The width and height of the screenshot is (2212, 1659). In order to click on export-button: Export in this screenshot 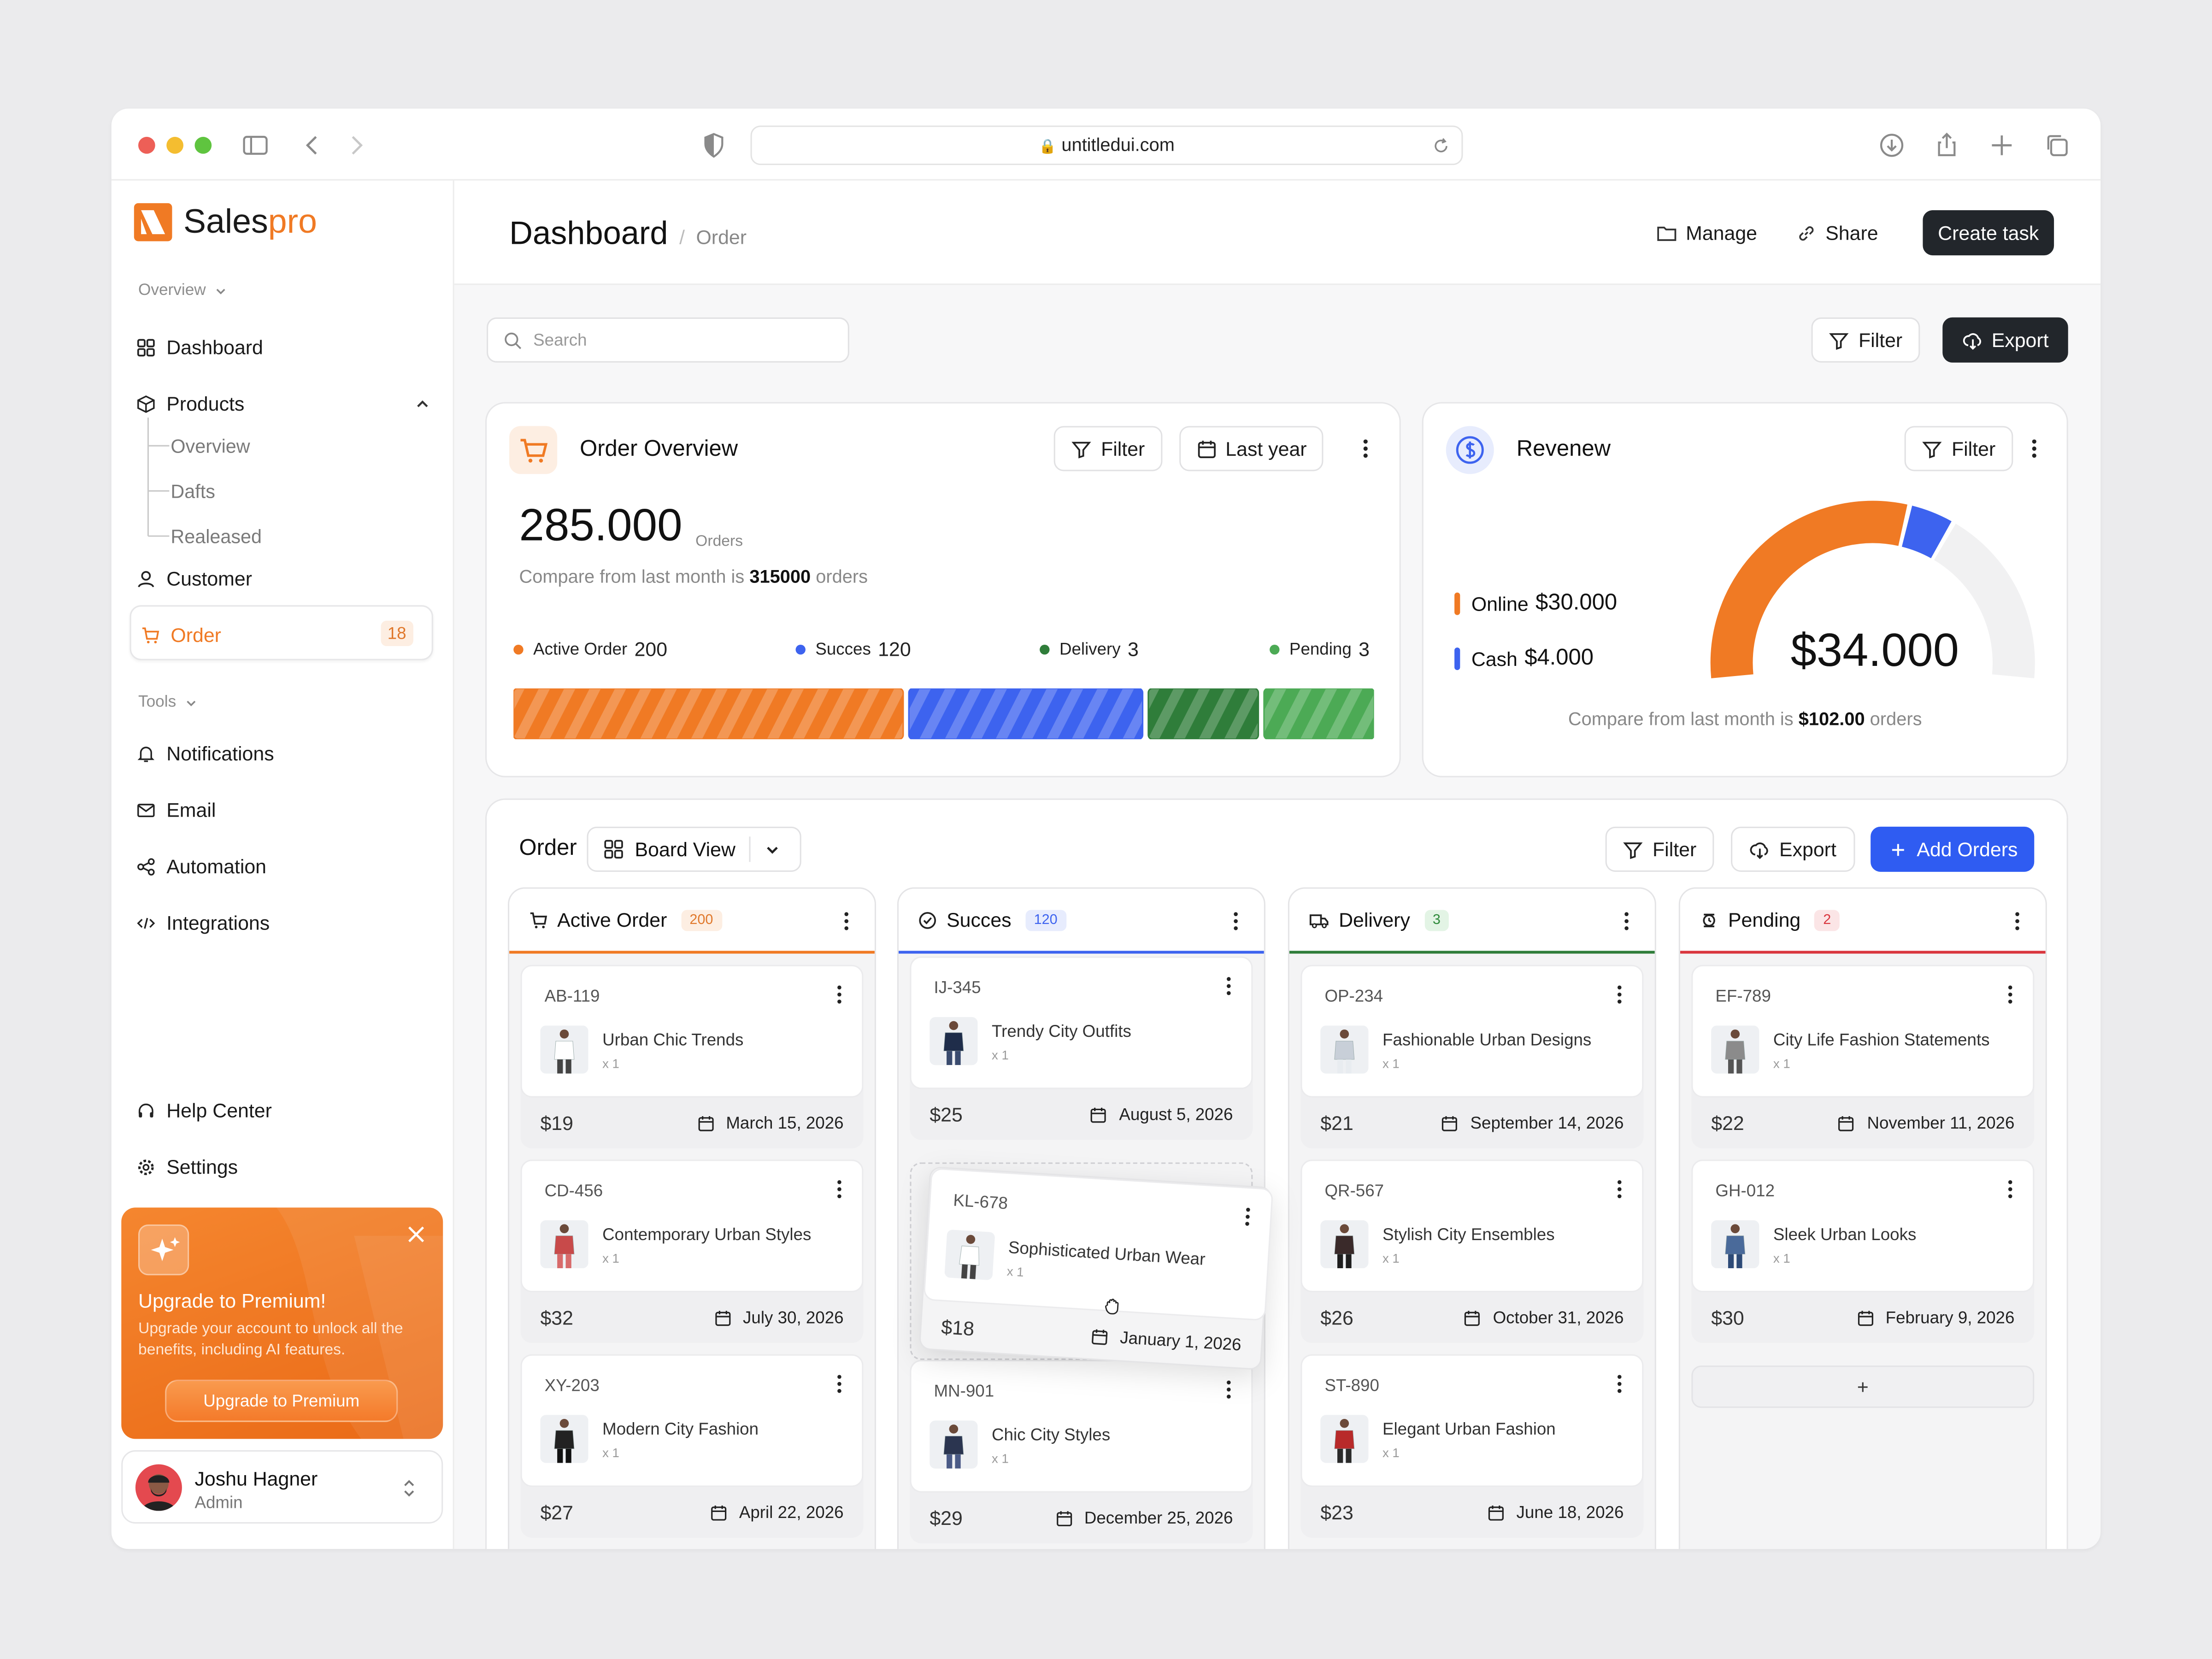, I will do `click(2005, 340)`.